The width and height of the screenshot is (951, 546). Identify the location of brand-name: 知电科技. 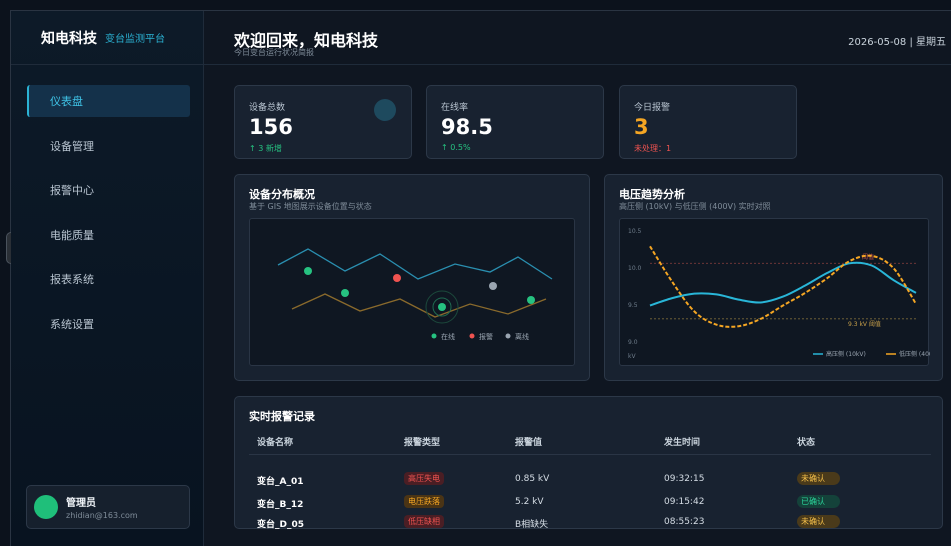
(69, 38).